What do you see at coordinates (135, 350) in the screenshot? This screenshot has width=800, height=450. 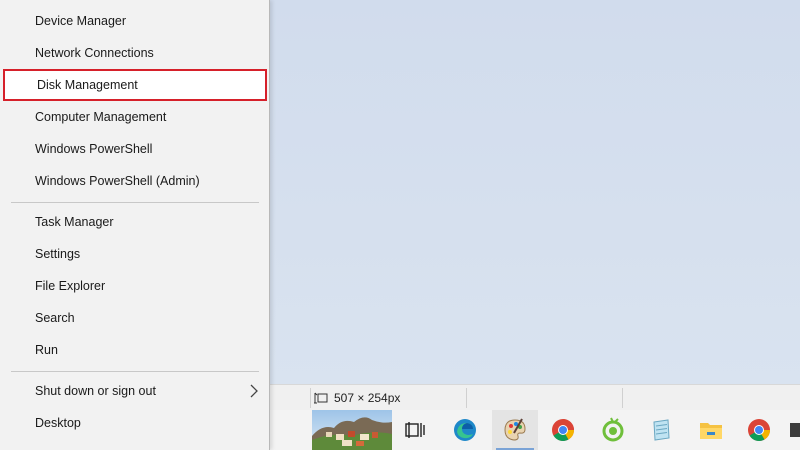 I see `menu-item-run: Run` at bounding box center [135, 350].